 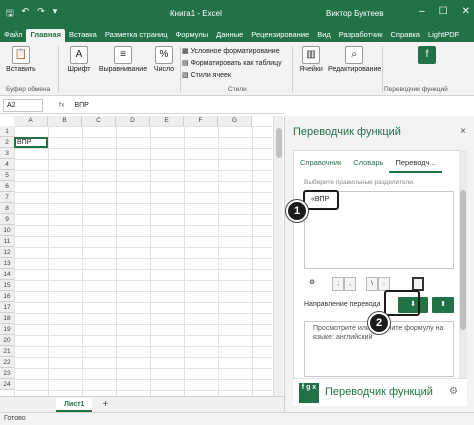 What do you see at coordinates (123, 69) in the screenshot?
I see `alignment-label: Выравнивание` at bounding box center [123, 69].